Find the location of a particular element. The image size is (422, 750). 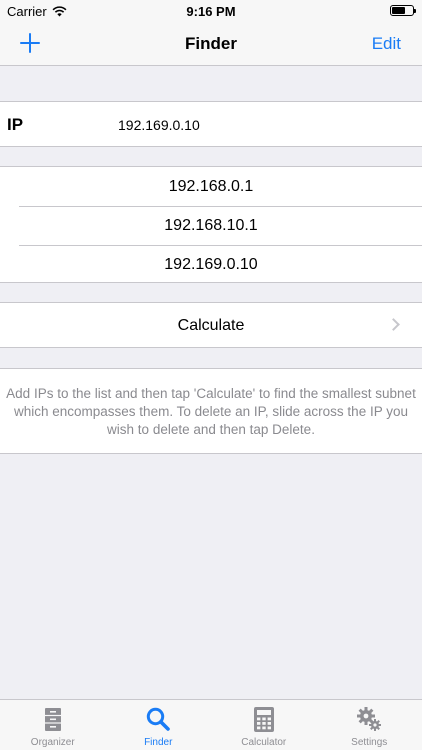

edit-button: Edit is located at coordinates (386, 44).